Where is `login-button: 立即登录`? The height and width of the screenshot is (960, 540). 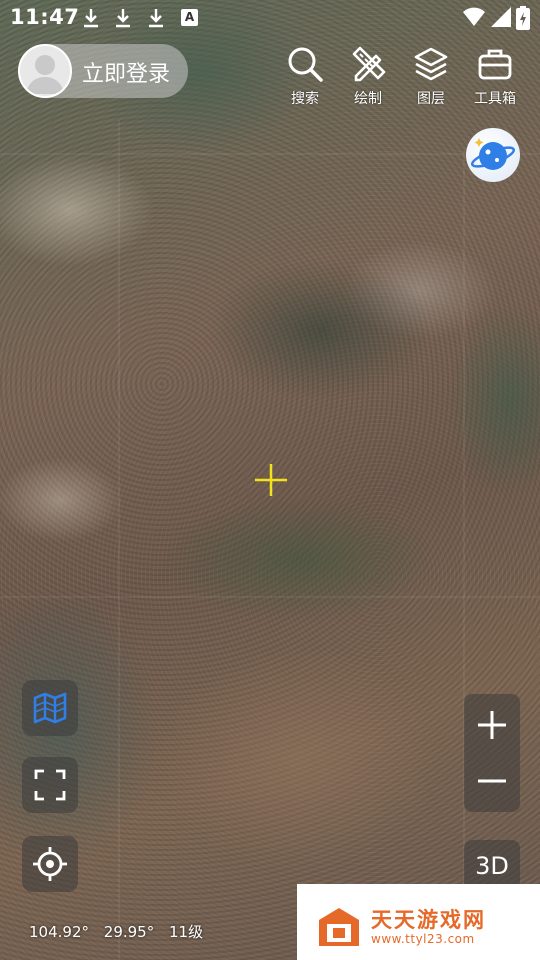
login-button: 立即登录 is located at coordinates (103, 71).